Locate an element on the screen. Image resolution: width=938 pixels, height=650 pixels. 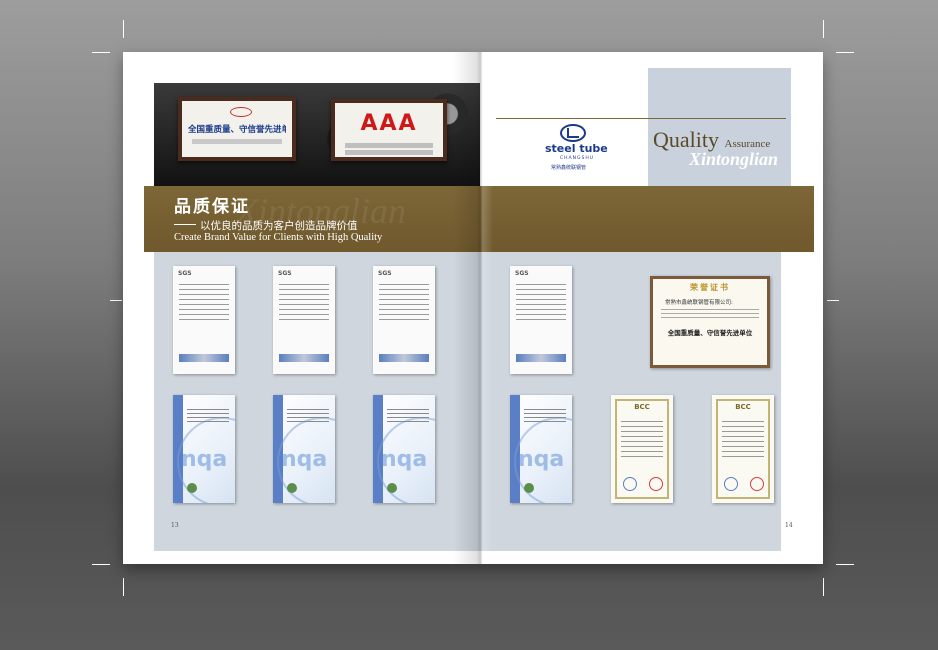
brand-chinese-name: 常熟鑫统联钢管 is located at coordinates (569, 168).